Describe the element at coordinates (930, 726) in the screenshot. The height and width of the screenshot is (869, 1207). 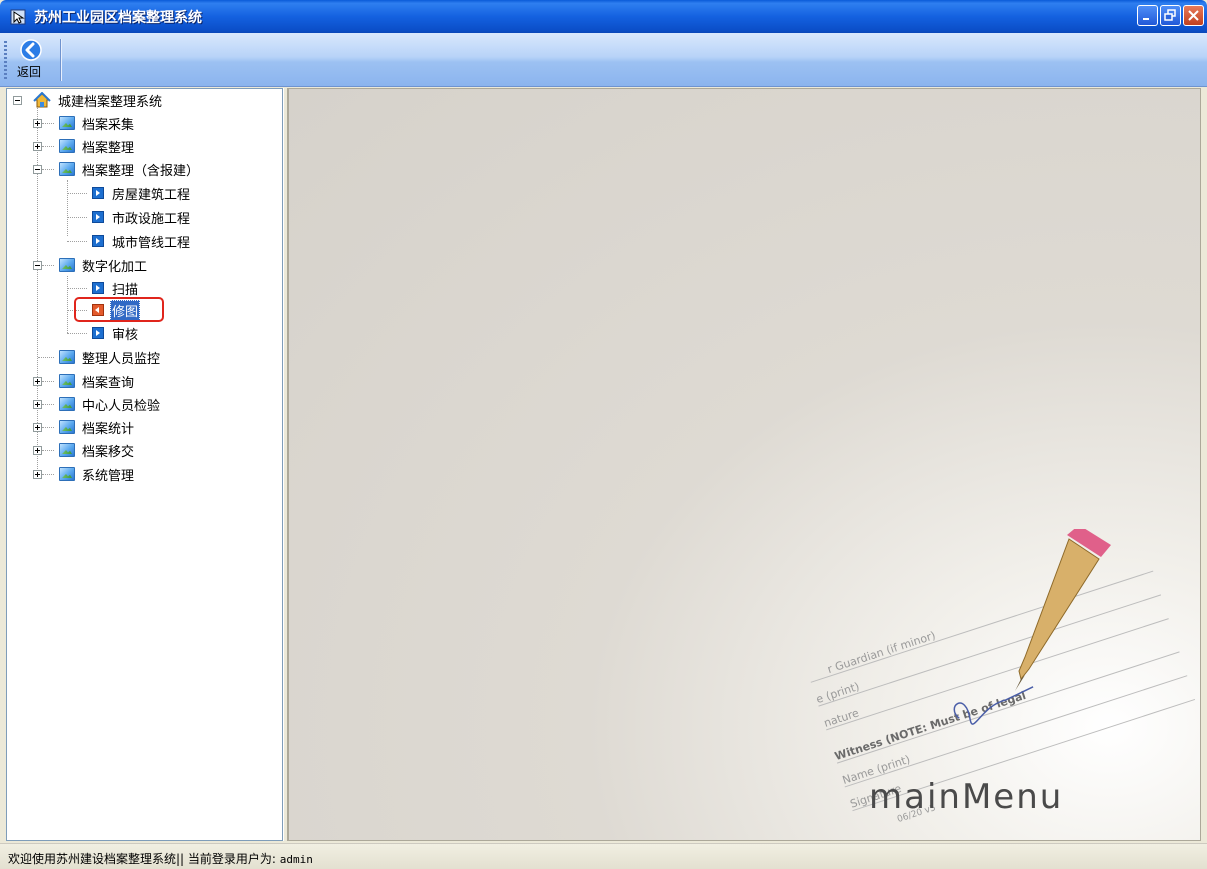
I see `document-line: Witness (NOTE: Must be of legal` at that location.